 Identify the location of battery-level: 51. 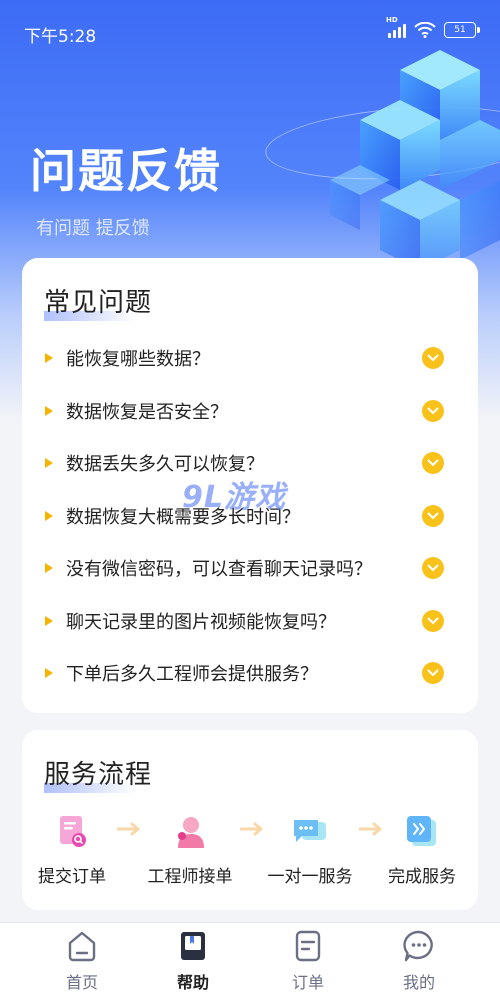
(460, 30).